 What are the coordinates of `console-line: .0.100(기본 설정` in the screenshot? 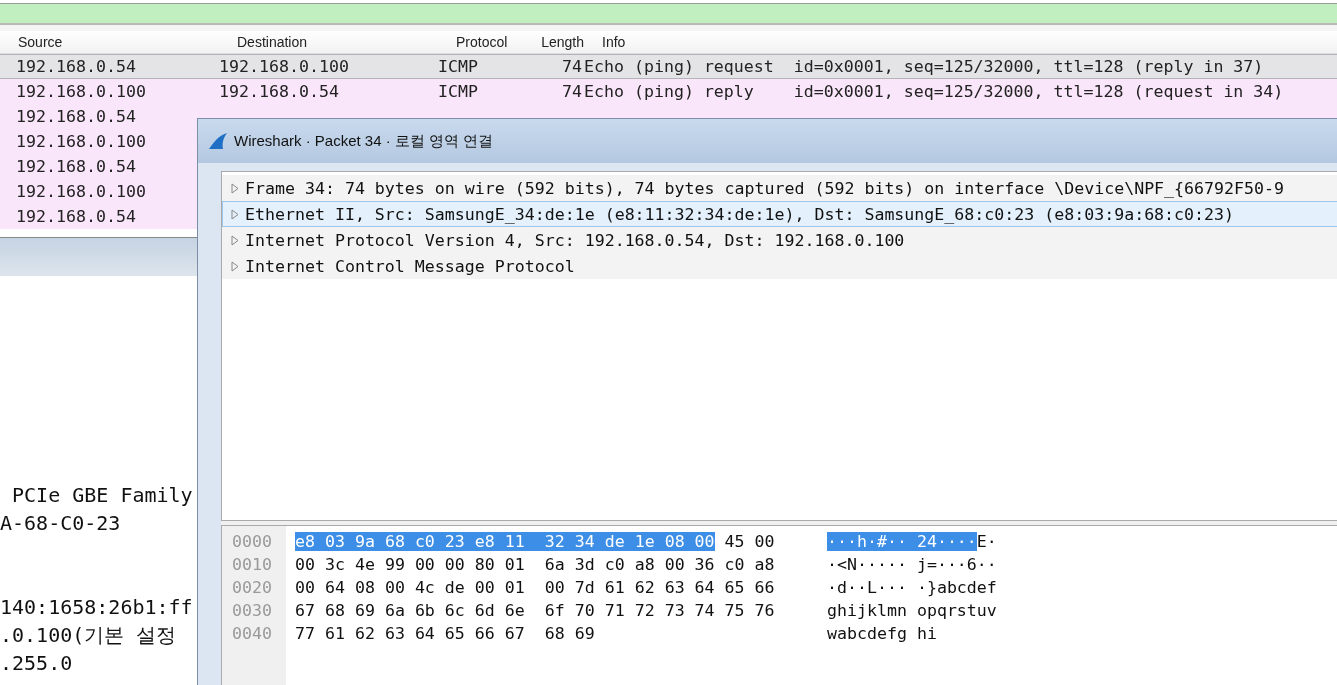 It's located at (88, 635).